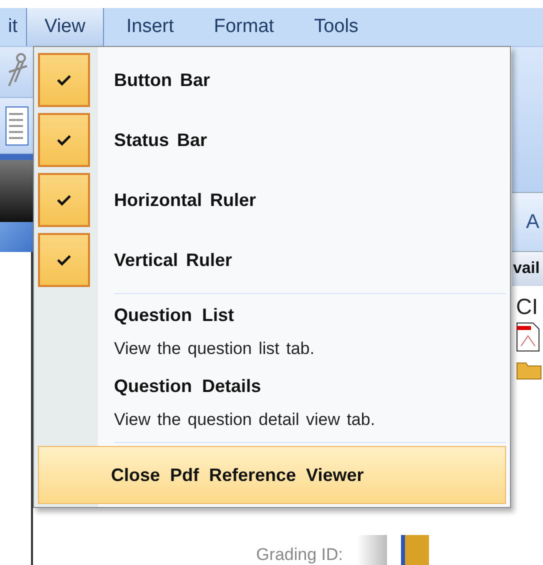 The width and height of the screenshot is (543, 565). What do you see at coordinates (528, 337) in the screenshot?
I see `pdf-file-icon` at bounding box center [528, 337].